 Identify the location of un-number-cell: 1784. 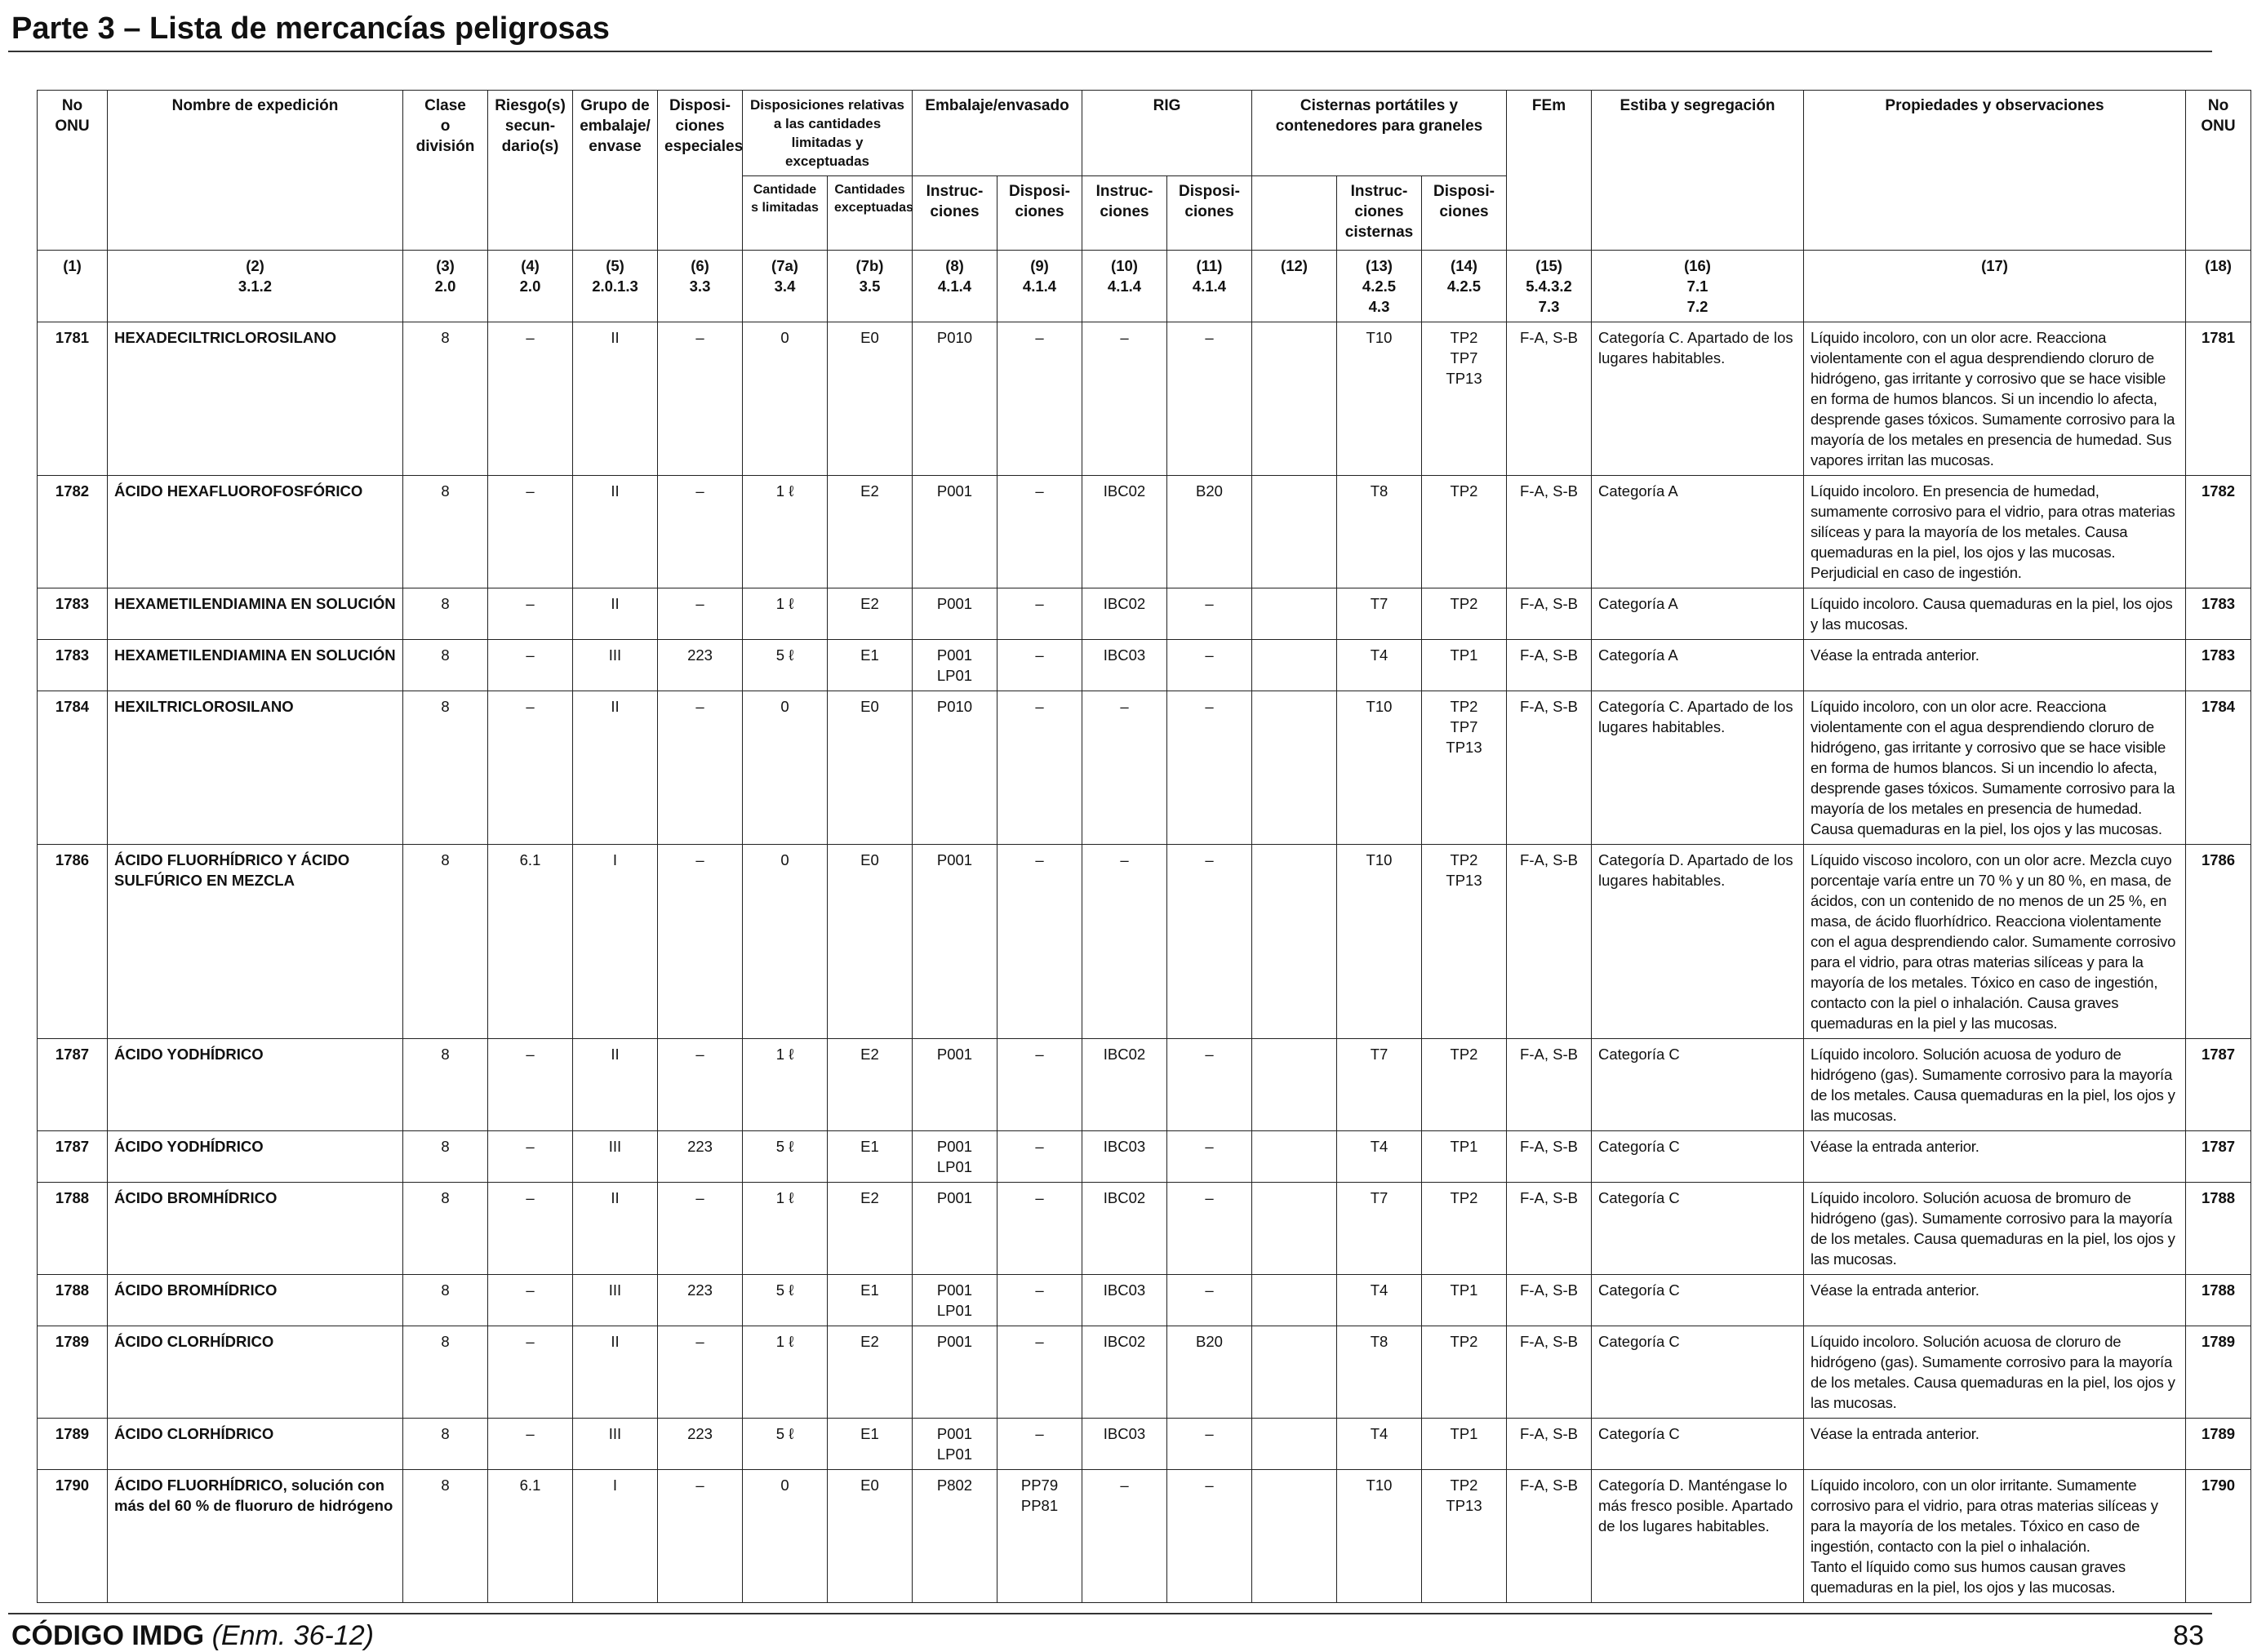
(72, 768).